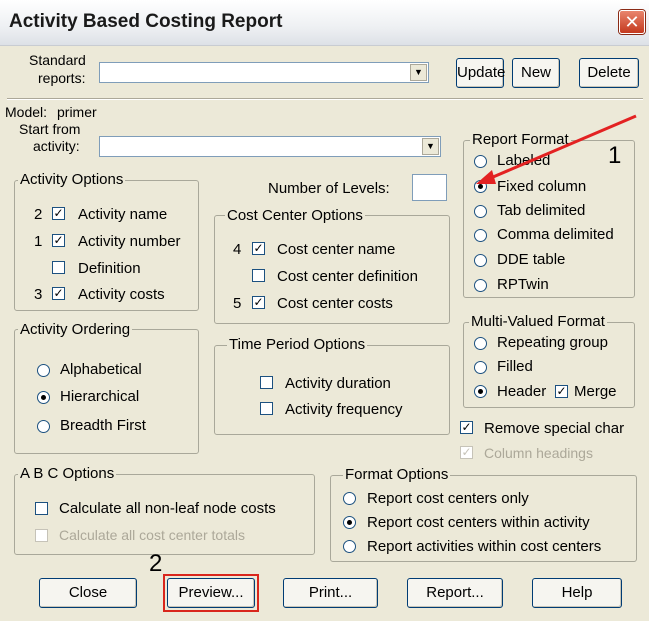  What do you see at coordinates (555, 234) in the screenshot?
I see `format-comma-delimited-label: Comma delimited` at bounding box center [555, 234].